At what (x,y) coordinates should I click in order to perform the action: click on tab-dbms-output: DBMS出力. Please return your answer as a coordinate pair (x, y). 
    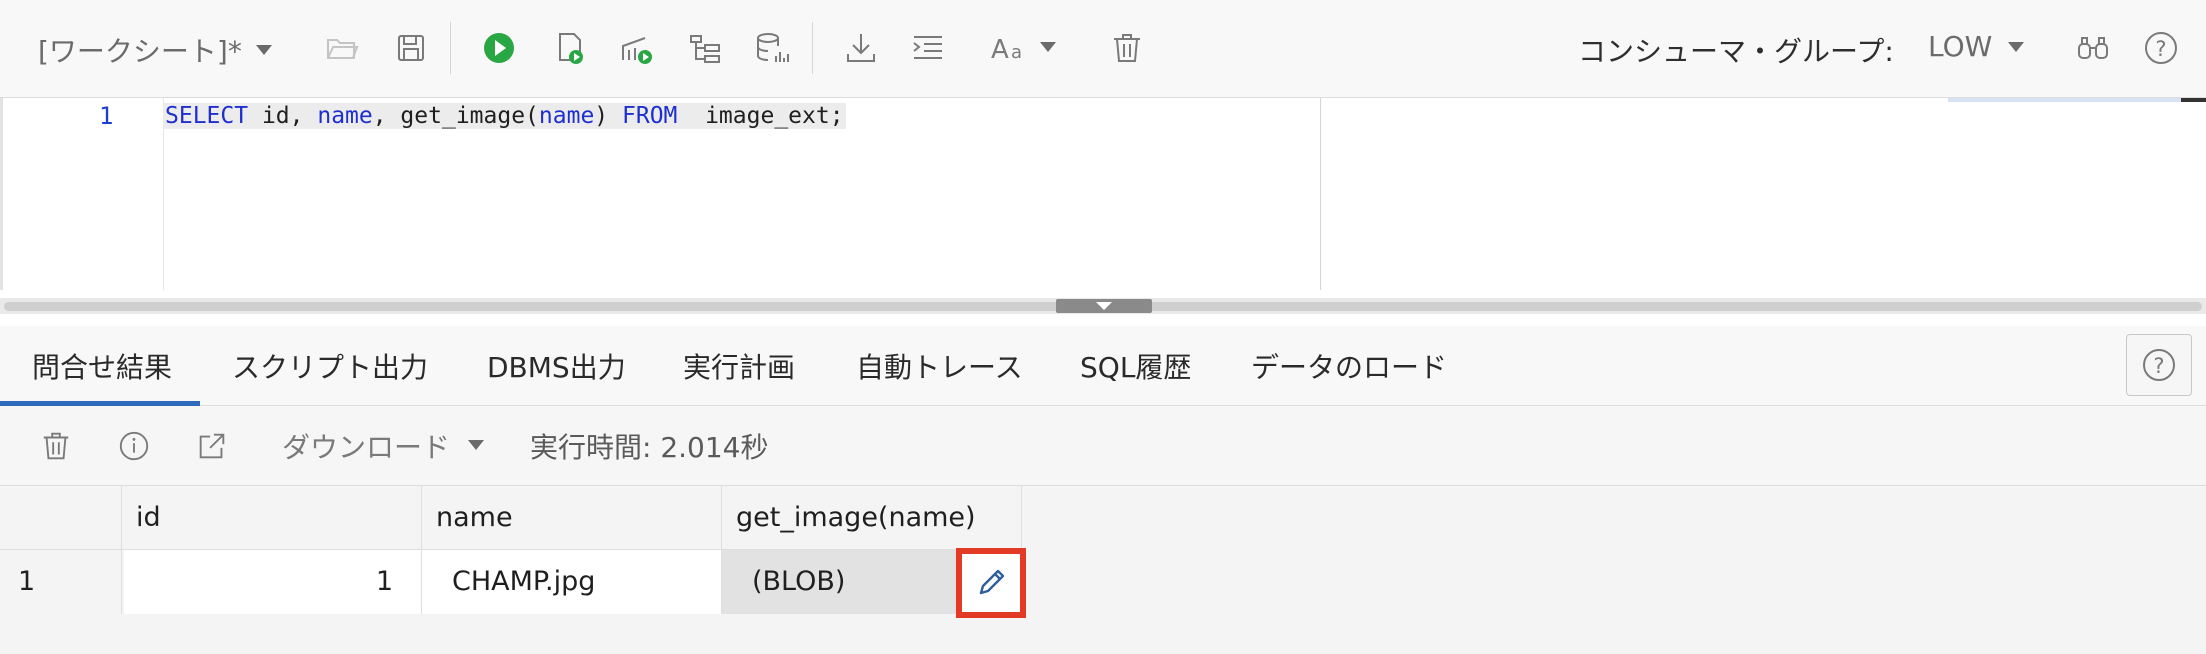
    Looking at the image, I should click on (556, 376).